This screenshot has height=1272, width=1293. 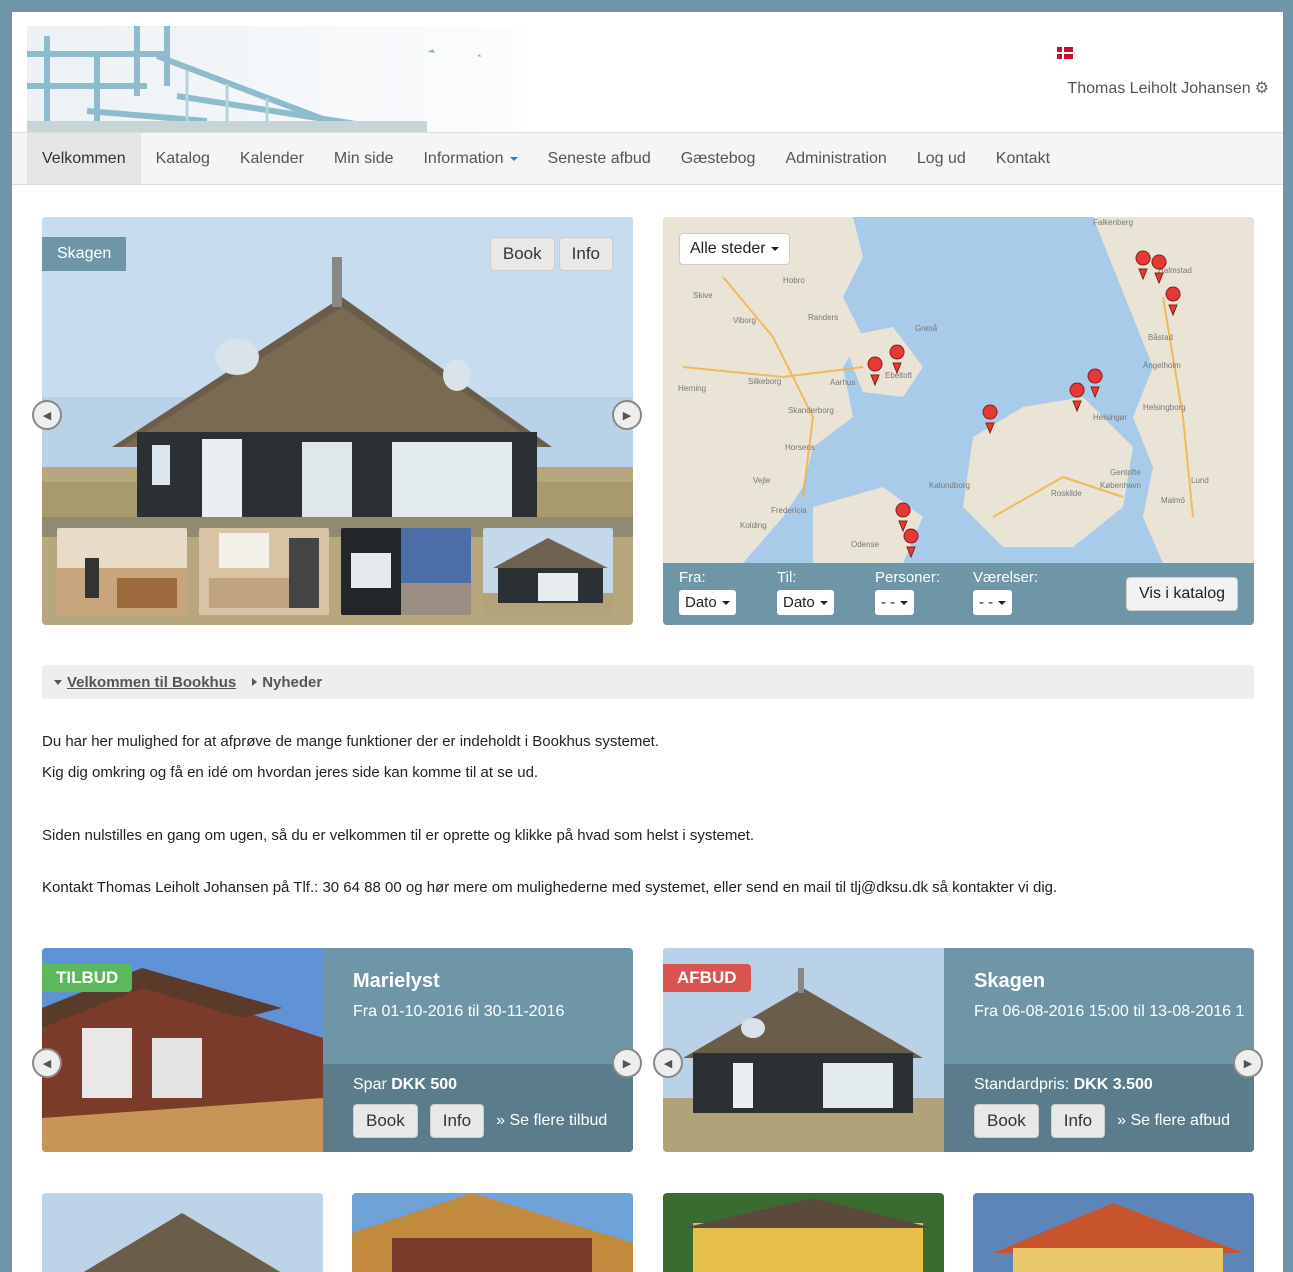 I want to click on map-city-label: Lund, so click(x=1200, y=480).